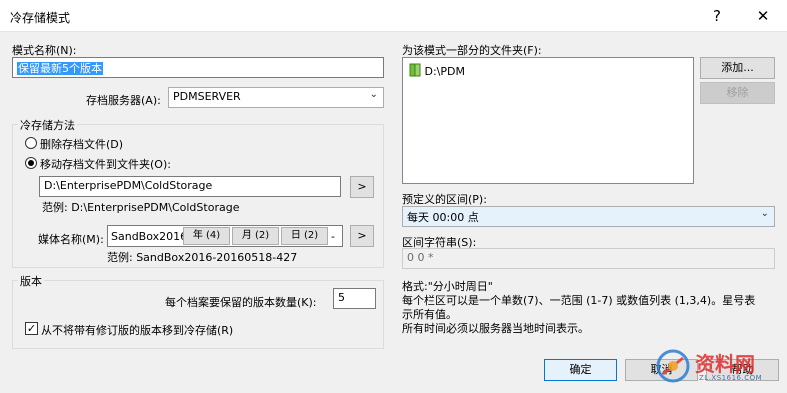  I want to click on watermark-emblem-icon, so click(673, 366).